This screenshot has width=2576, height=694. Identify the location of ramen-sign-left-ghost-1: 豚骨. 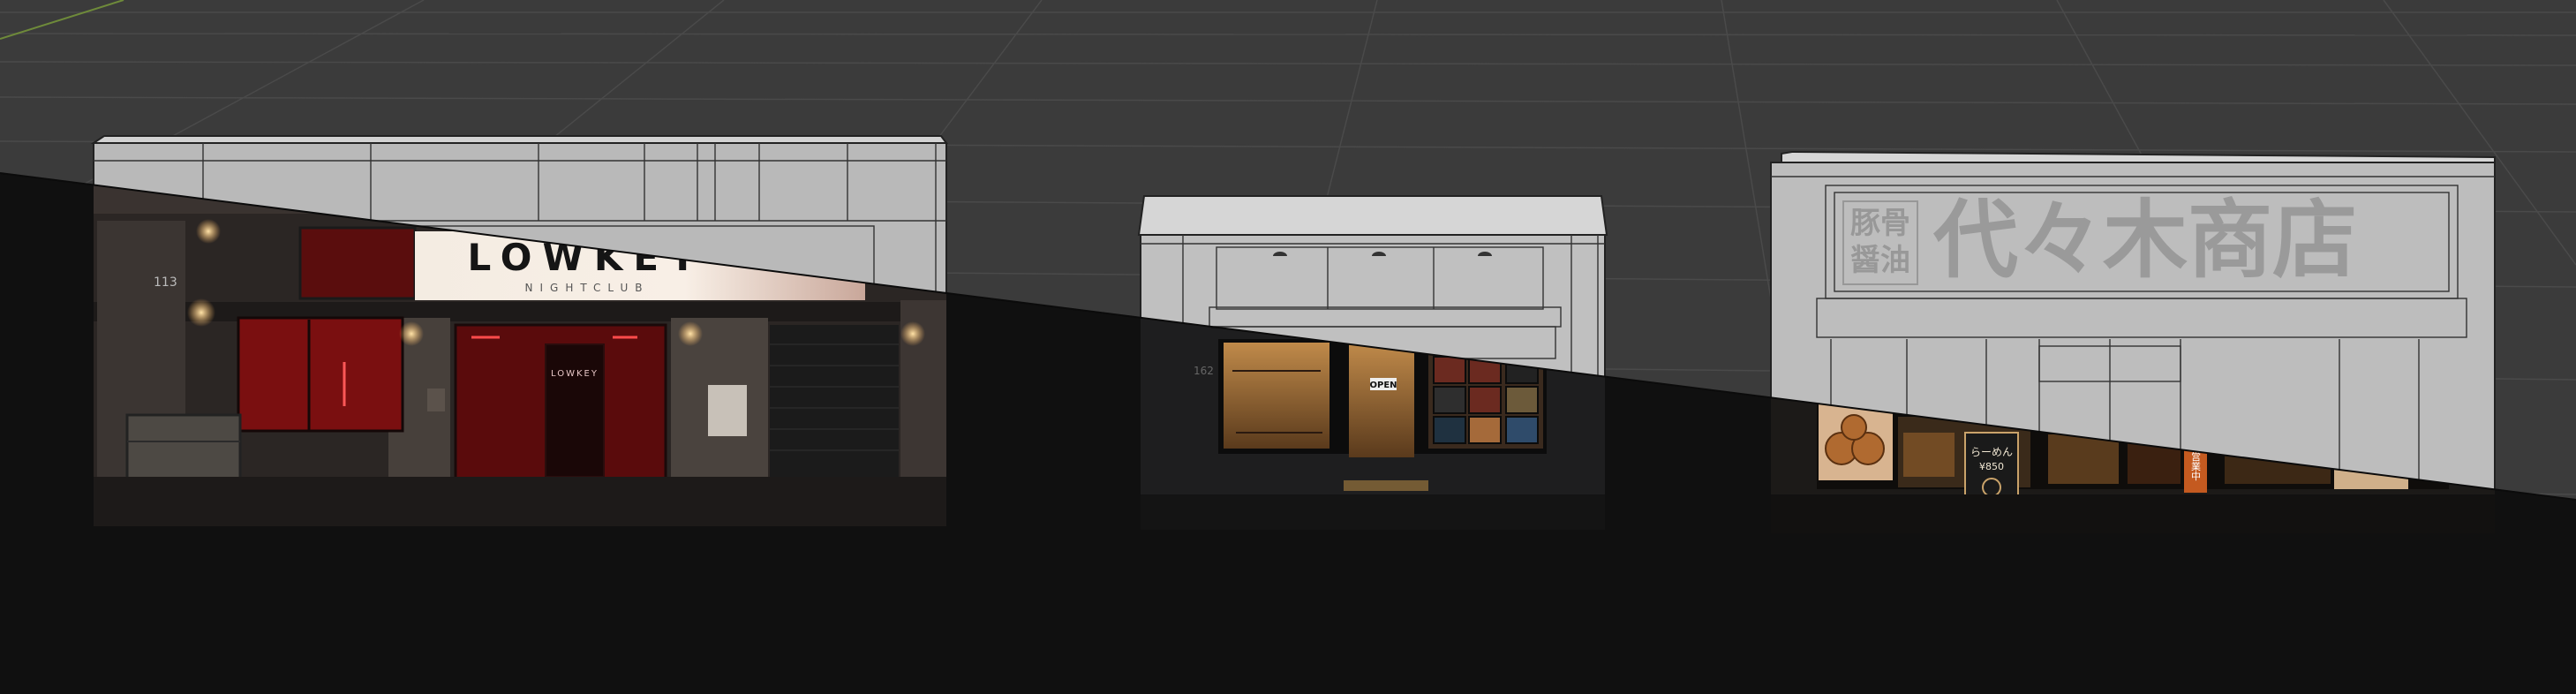
(1880, 223).